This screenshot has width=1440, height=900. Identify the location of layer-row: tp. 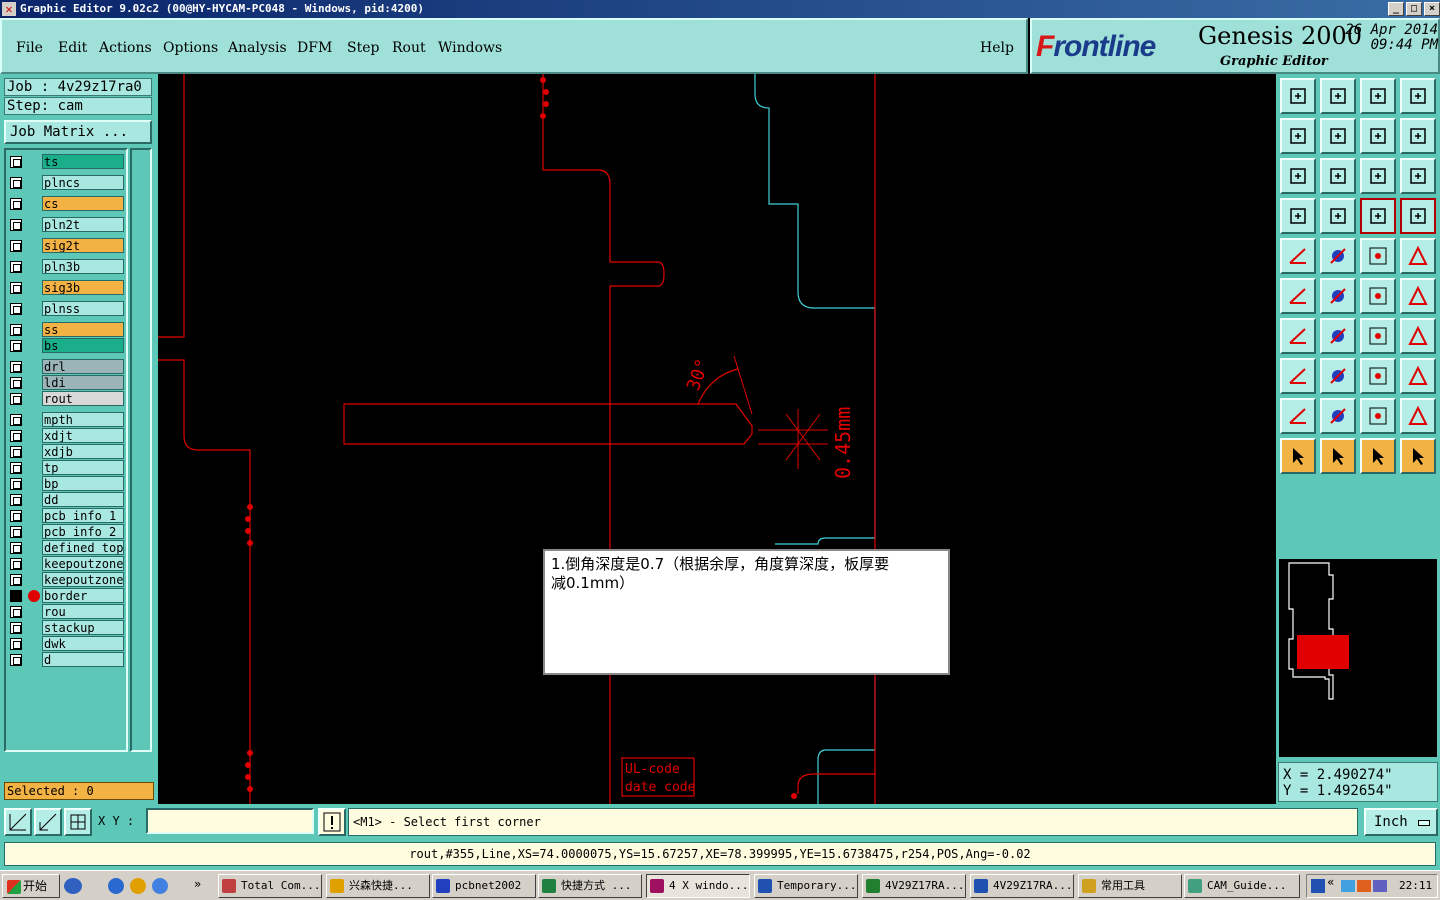
(67, 468).